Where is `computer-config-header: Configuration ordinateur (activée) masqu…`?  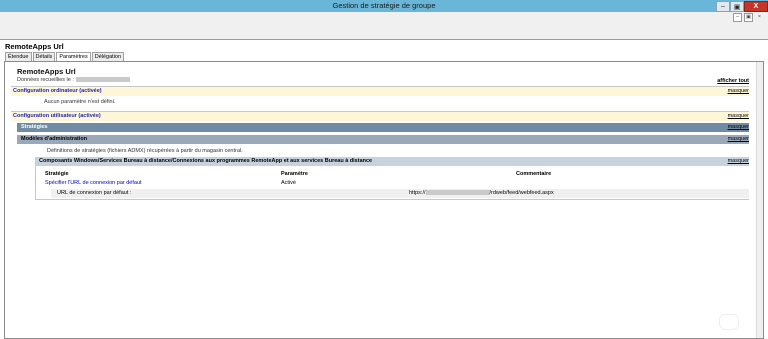
computer-config-header: Configuration ordinateur (activée) masqu… is located at coordinates (380, 91).